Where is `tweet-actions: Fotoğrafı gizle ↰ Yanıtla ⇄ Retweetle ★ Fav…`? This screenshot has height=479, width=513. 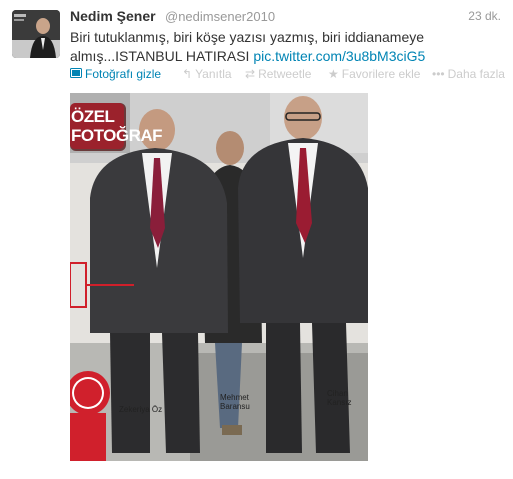 tweet-actions: Fotoğrafı gizle ↰ Yanıtla ⇄ Retweetle ★ Fav… is located at coordinates (290, 75).